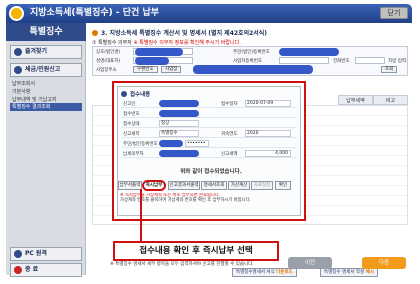  I want to click on row-label: 접수번호, so click(131, 114).